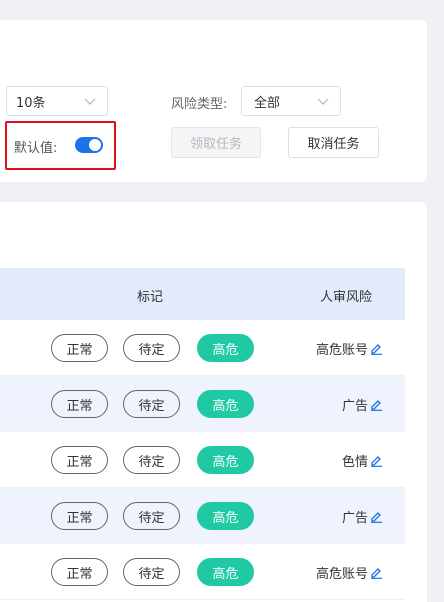  What do you see at coordinates (202, 294) in the screenshot?
I see `table-header: 标记 人审风险` at bounding box center [202, 294].